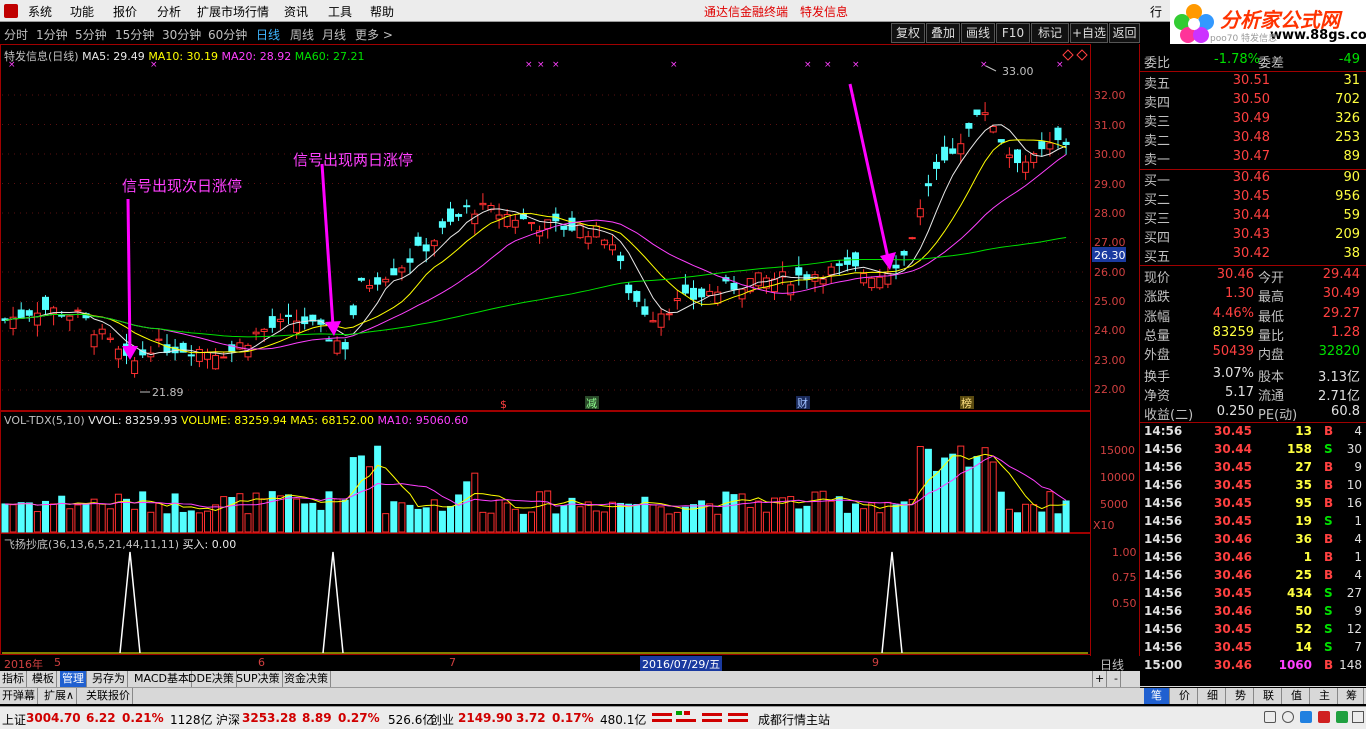  What do you see at coordinates (60, 696) in the screenshot?
I see `expand-toggle: 扩展∧` at bounding box center [60, 696].